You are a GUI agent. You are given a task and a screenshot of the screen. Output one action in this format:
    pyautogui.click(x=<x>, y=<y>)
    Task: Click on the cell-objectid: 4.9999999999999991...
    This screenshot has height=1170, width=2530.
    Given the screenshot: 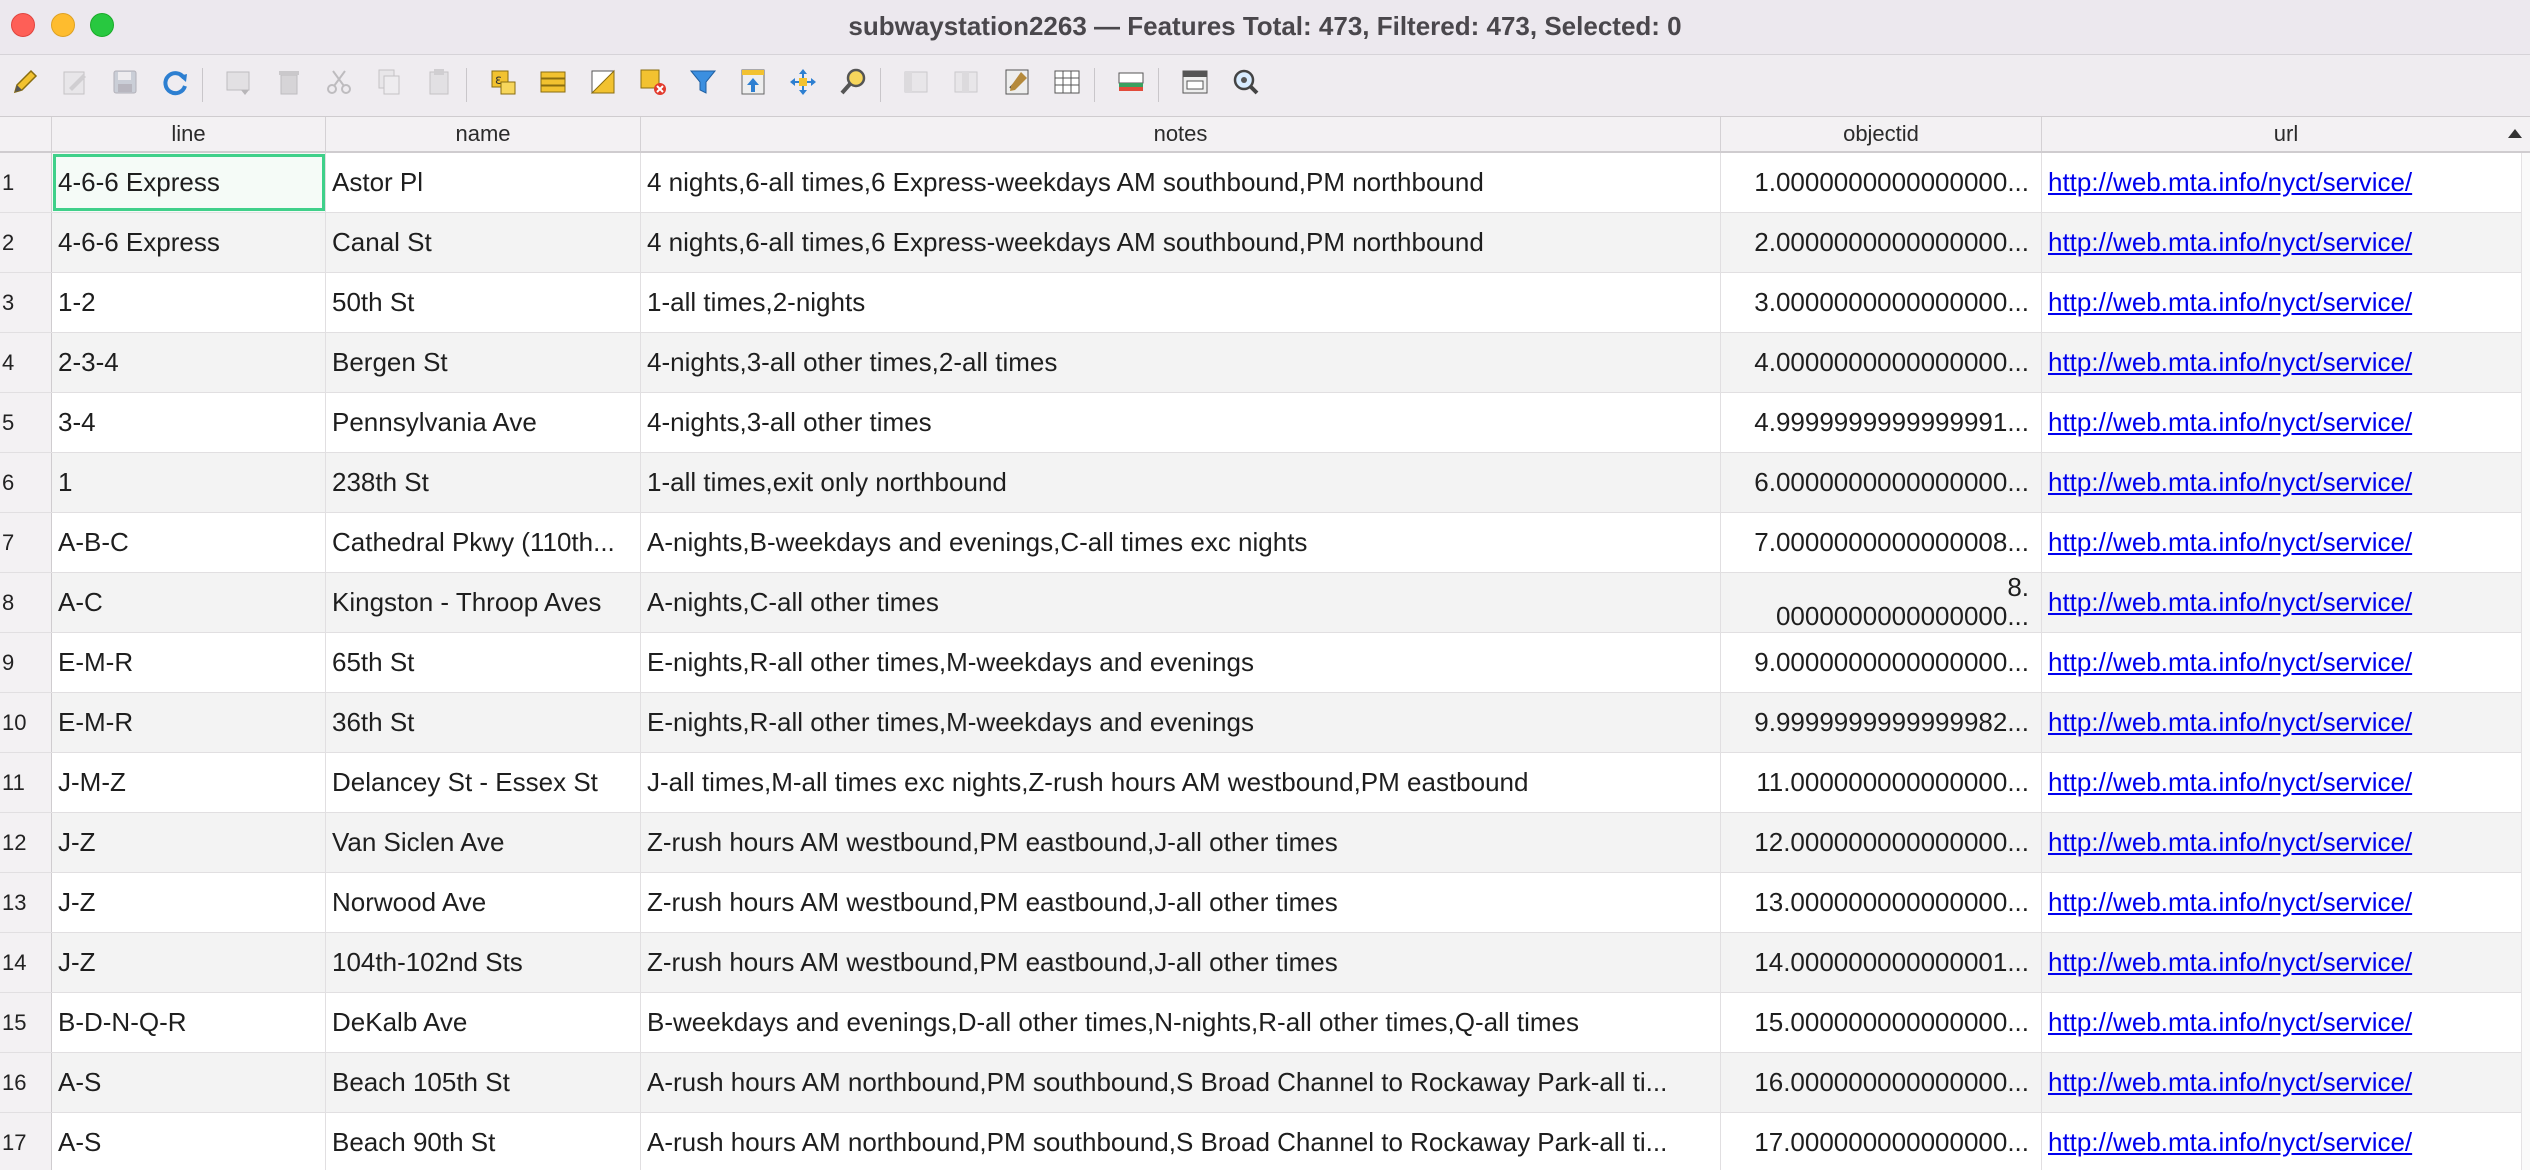 What is the action you would take?
    pyautogui.click(x=1881, y=422)
    